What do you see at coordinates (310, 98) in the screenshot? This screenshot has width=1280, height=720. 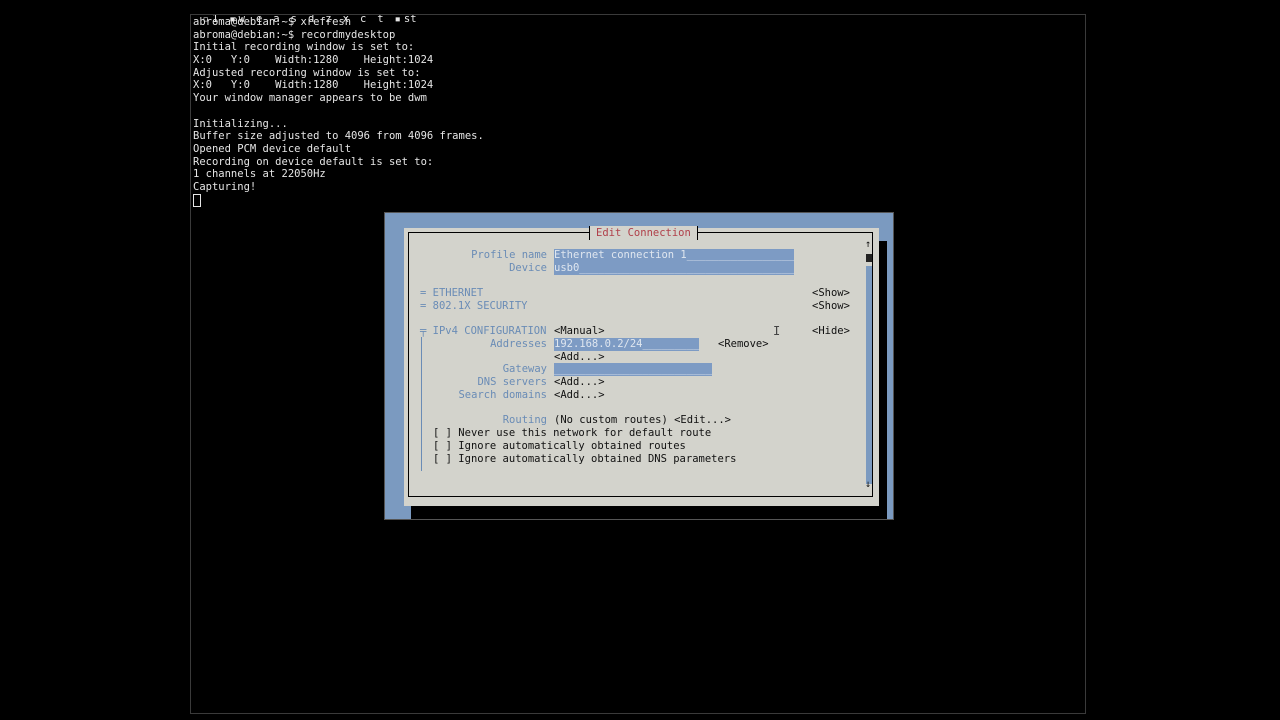 I see `terminal-text: Your window manager appears to be dwm` at bounding box center [310, 98].